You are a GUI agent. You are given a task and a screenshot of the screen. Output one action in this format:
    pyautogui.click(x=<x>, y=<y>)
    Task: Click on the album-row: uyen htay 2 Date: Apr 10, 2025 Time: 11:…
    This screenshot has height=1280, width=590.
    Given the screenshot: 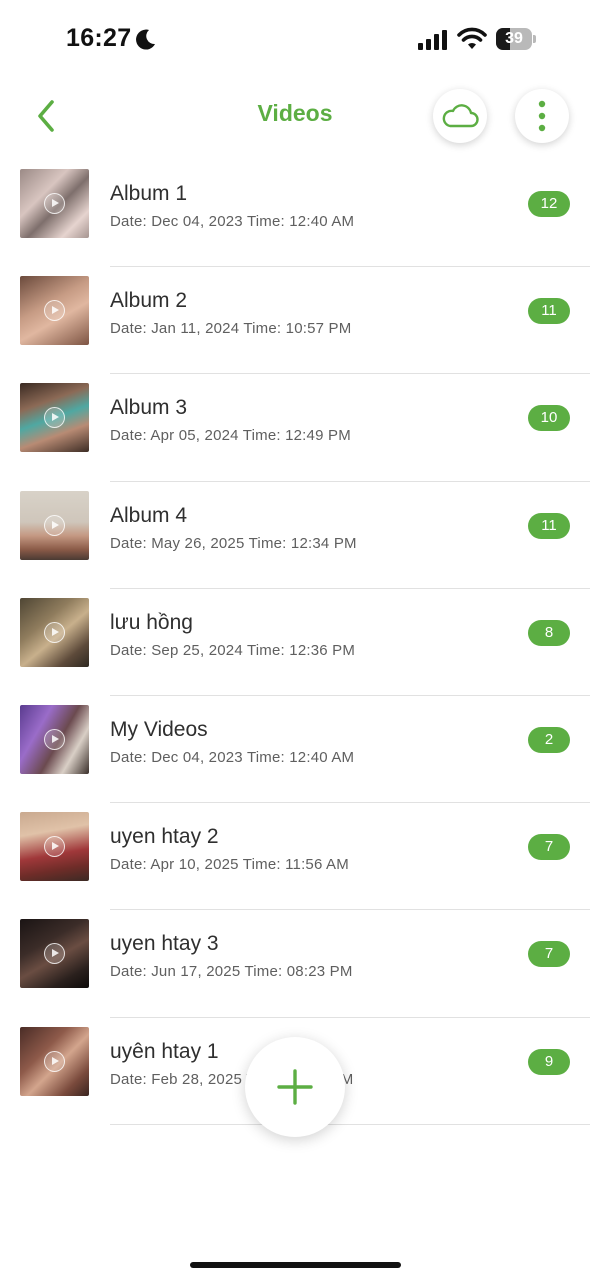 What is the action you would take?
    pyautogui.click(x=295, y=857)
    